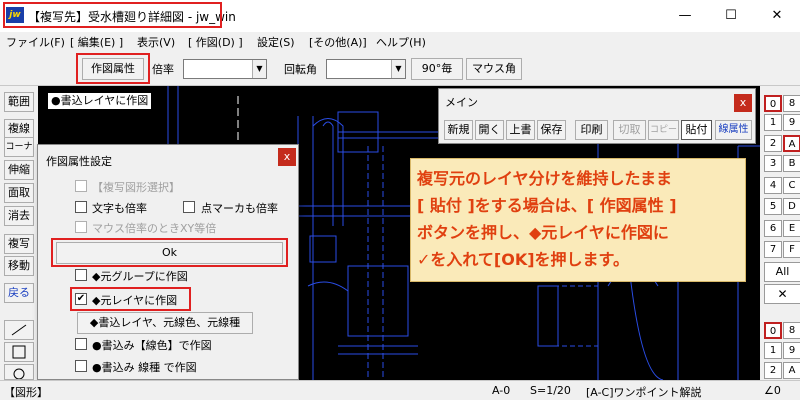 Image resolution: width=800 pixels, height=400 pixels. What do you see at coordinates (96, 42) in the screenshot?
I see `menu-edit: [ 編集(E) ]` at bounding box center [96, 42].